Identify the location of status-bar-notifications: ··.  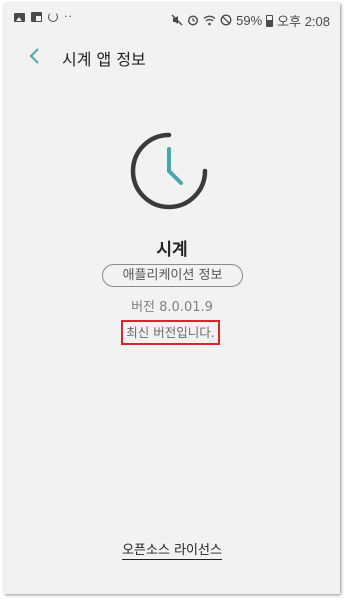
(43, 16).